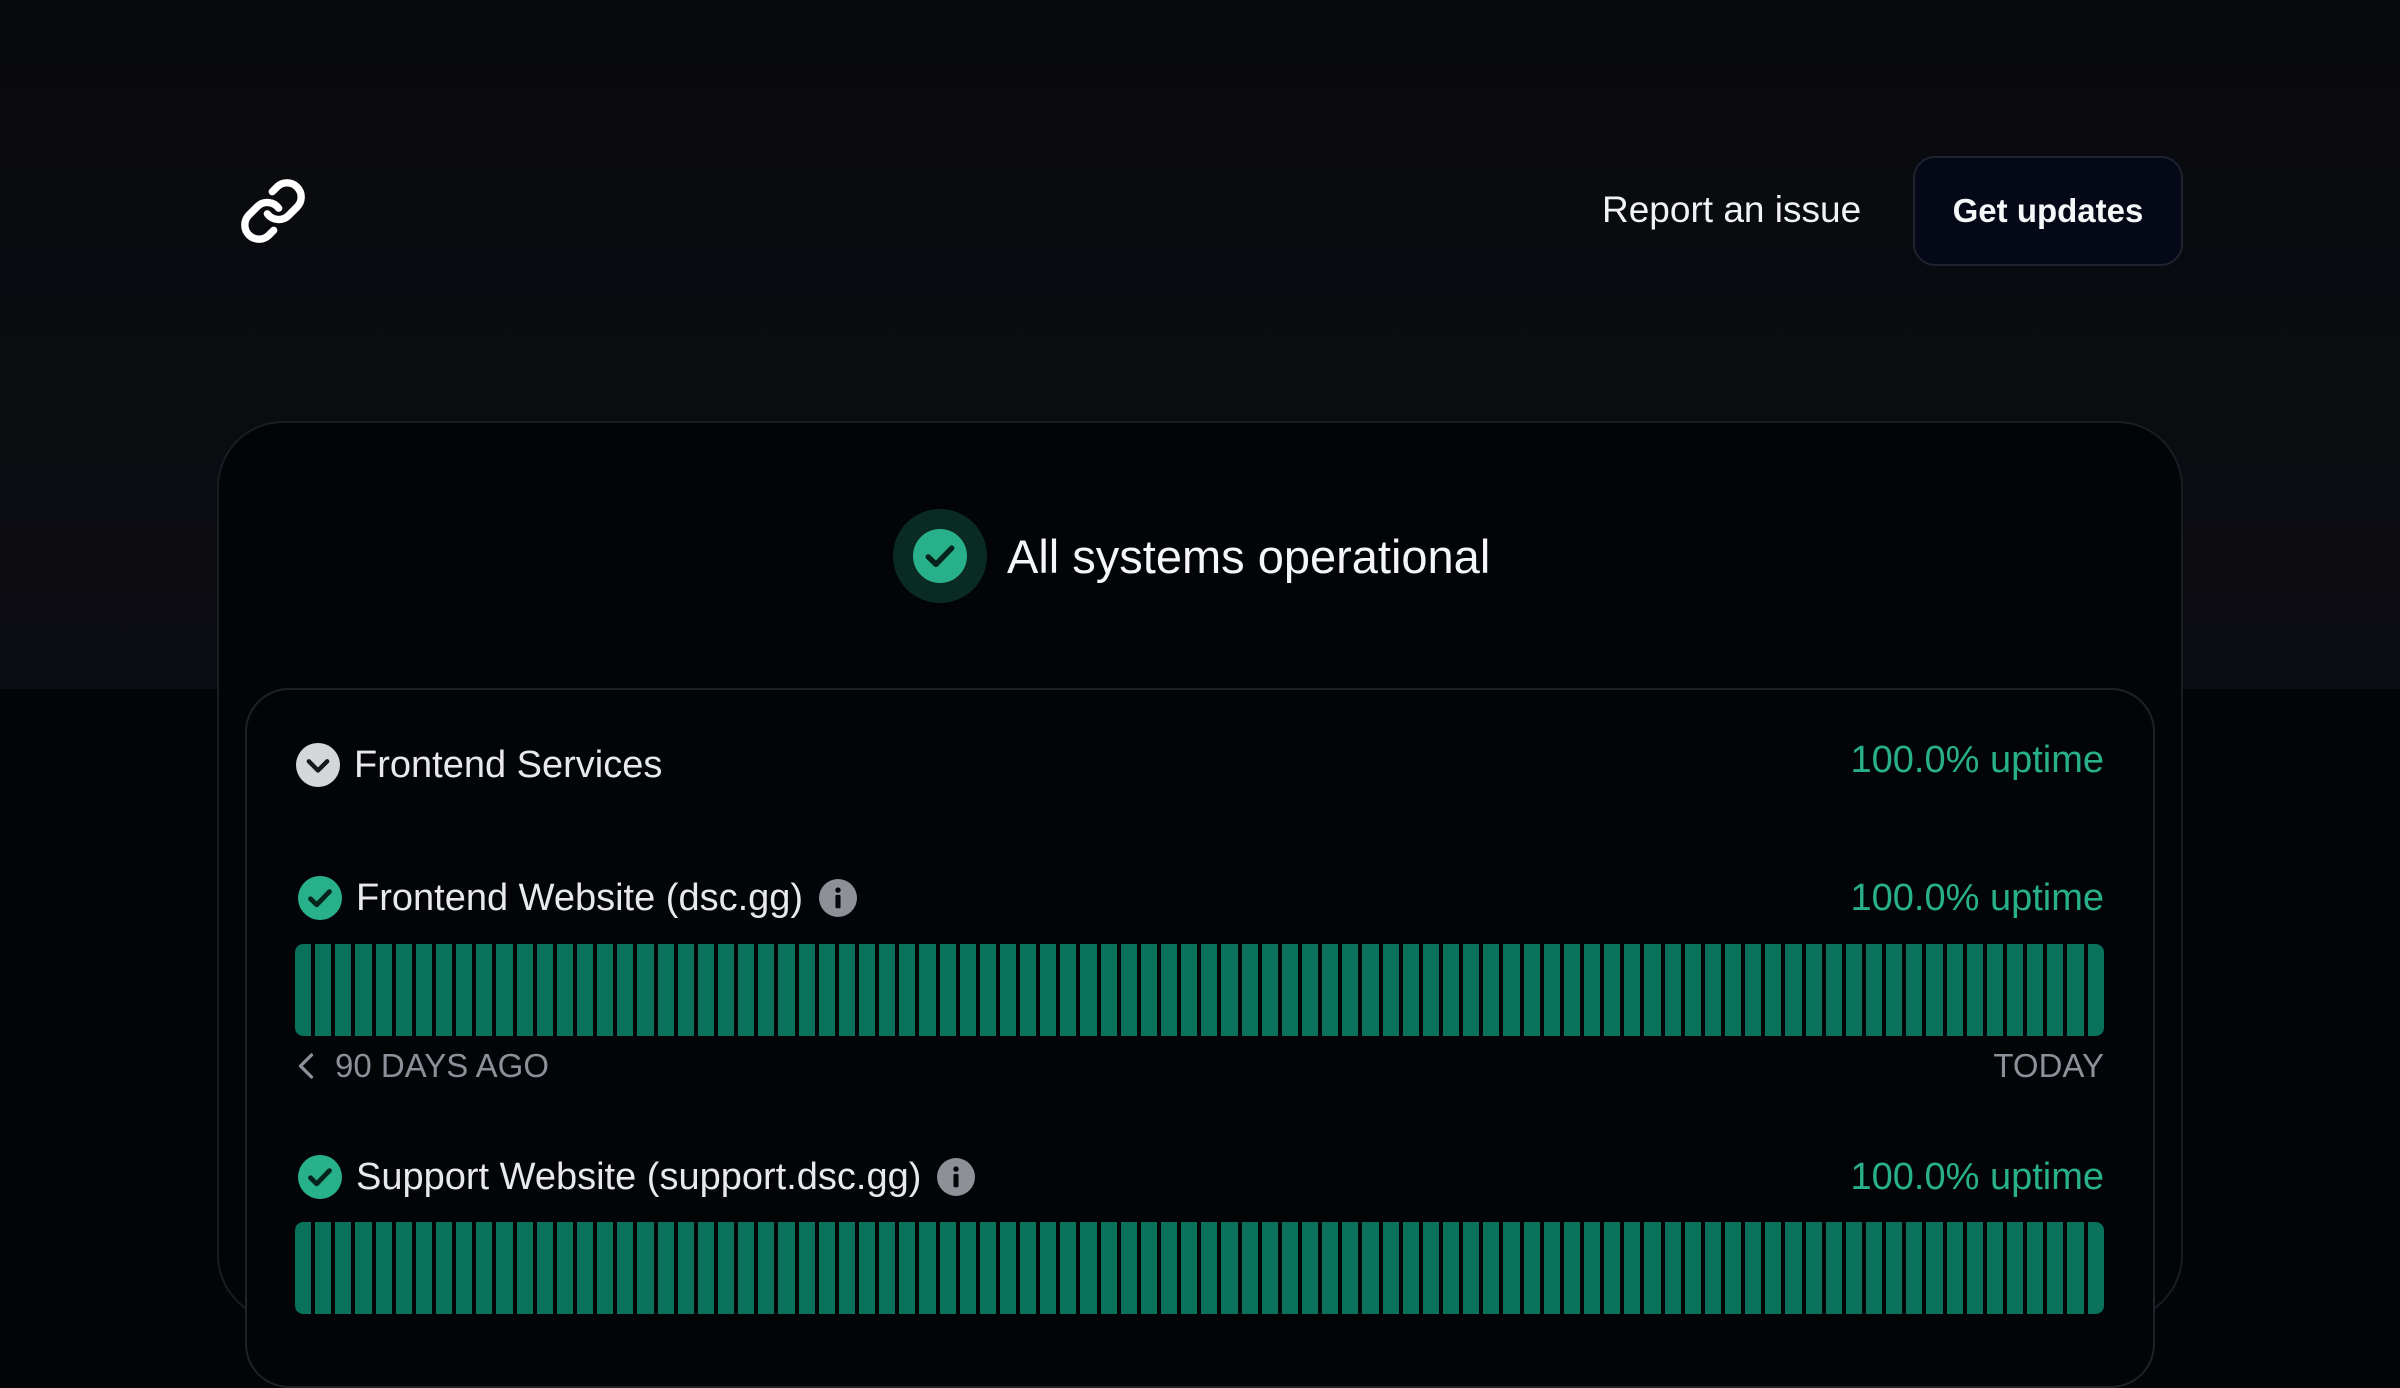 This screenshot has width=2400, height=1388. What do you see at coordinates (318, 765) in the screenshot?
I see `chevron-down-icon` at bounding box center [318, 765].